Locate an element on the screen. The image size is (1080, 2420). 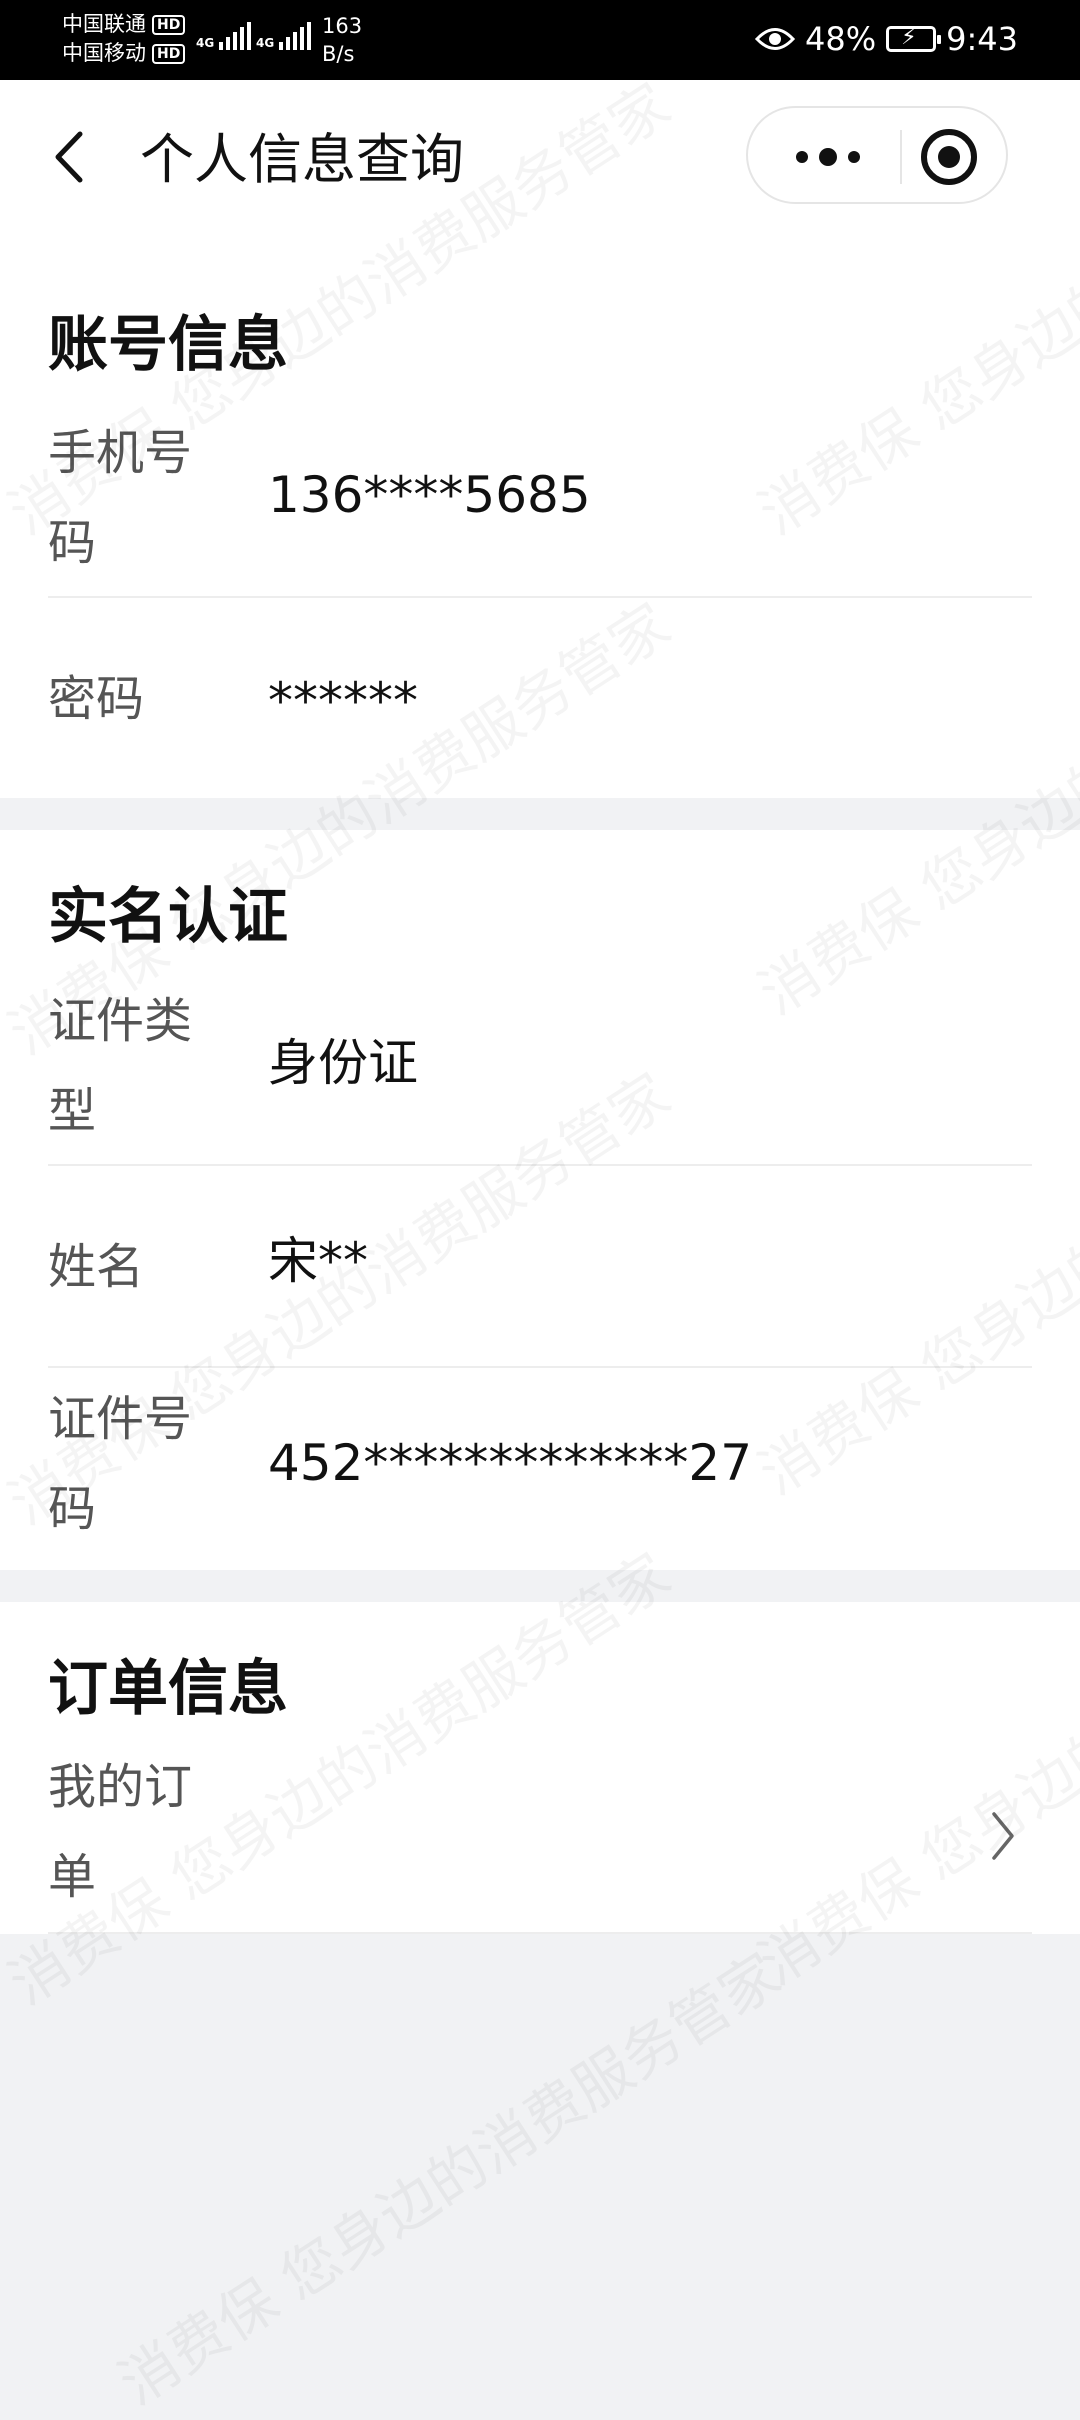
id-type-value: 身份证 is located at coordinates (343, 1063).